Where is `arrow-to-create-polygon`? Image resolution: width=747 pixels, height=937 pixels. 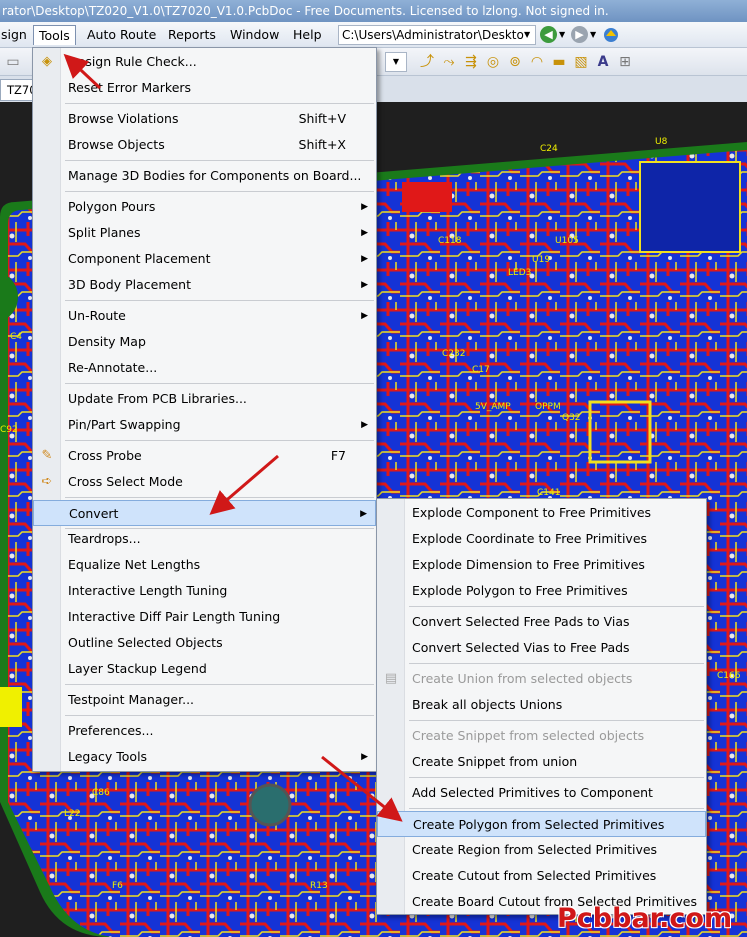
arrow-to-create-polygon is located at coordinates (362, 788).